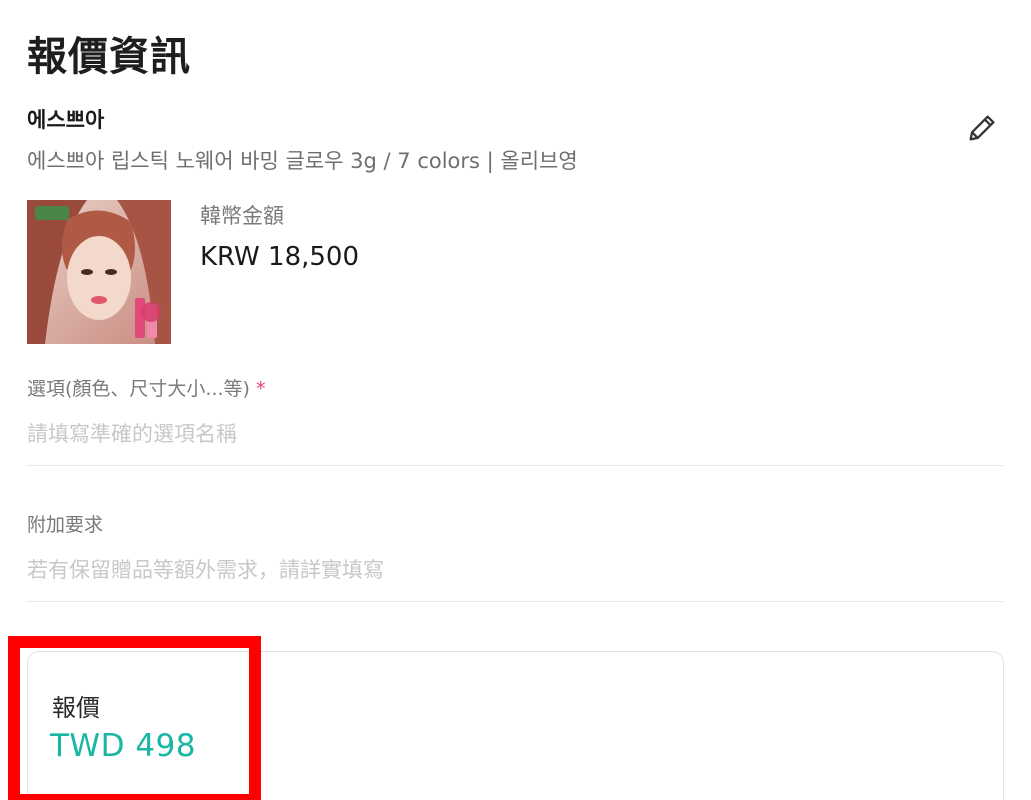 The image size is (1031, 800). I want to click on product-photo-icon, so click(99, 272).